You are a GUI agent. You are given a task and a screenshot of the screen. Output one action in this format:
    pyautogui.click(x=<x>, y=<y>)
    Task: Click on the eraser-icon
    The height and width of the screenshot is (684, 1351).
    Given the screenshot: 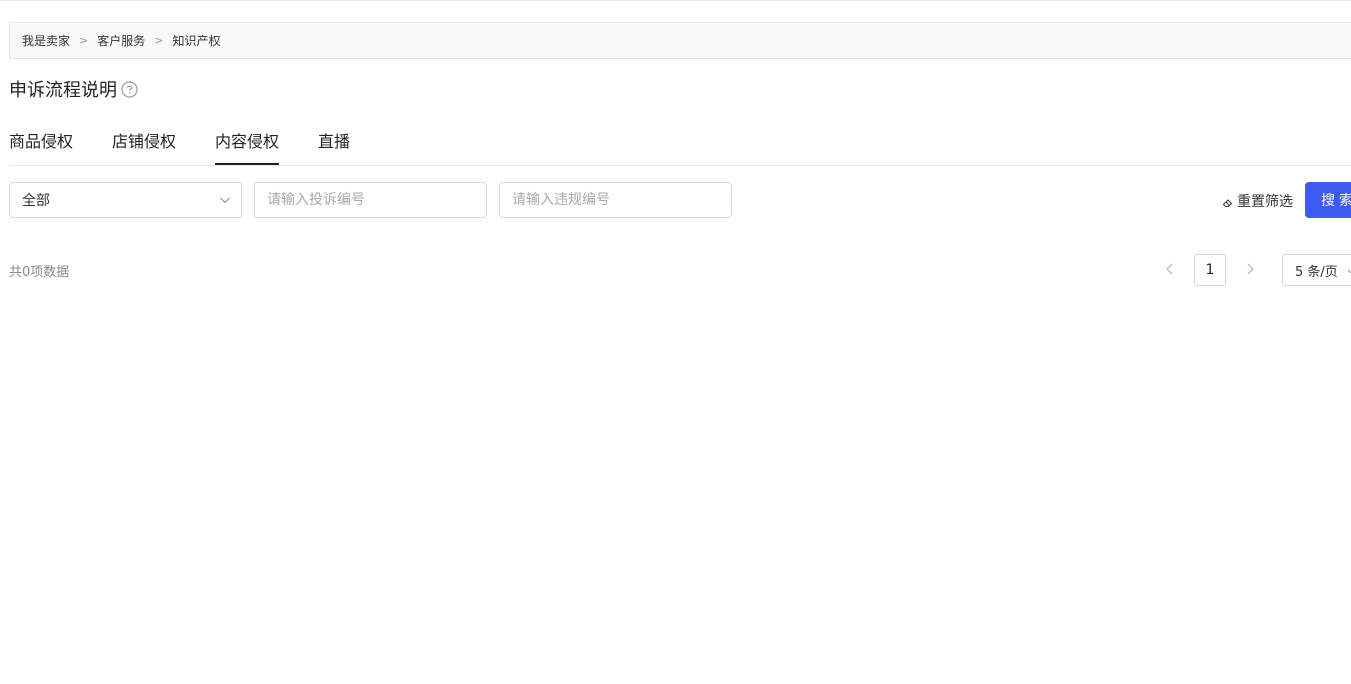 What is the action you would take?
    pyautogui.click(x=1228, y=203)
    